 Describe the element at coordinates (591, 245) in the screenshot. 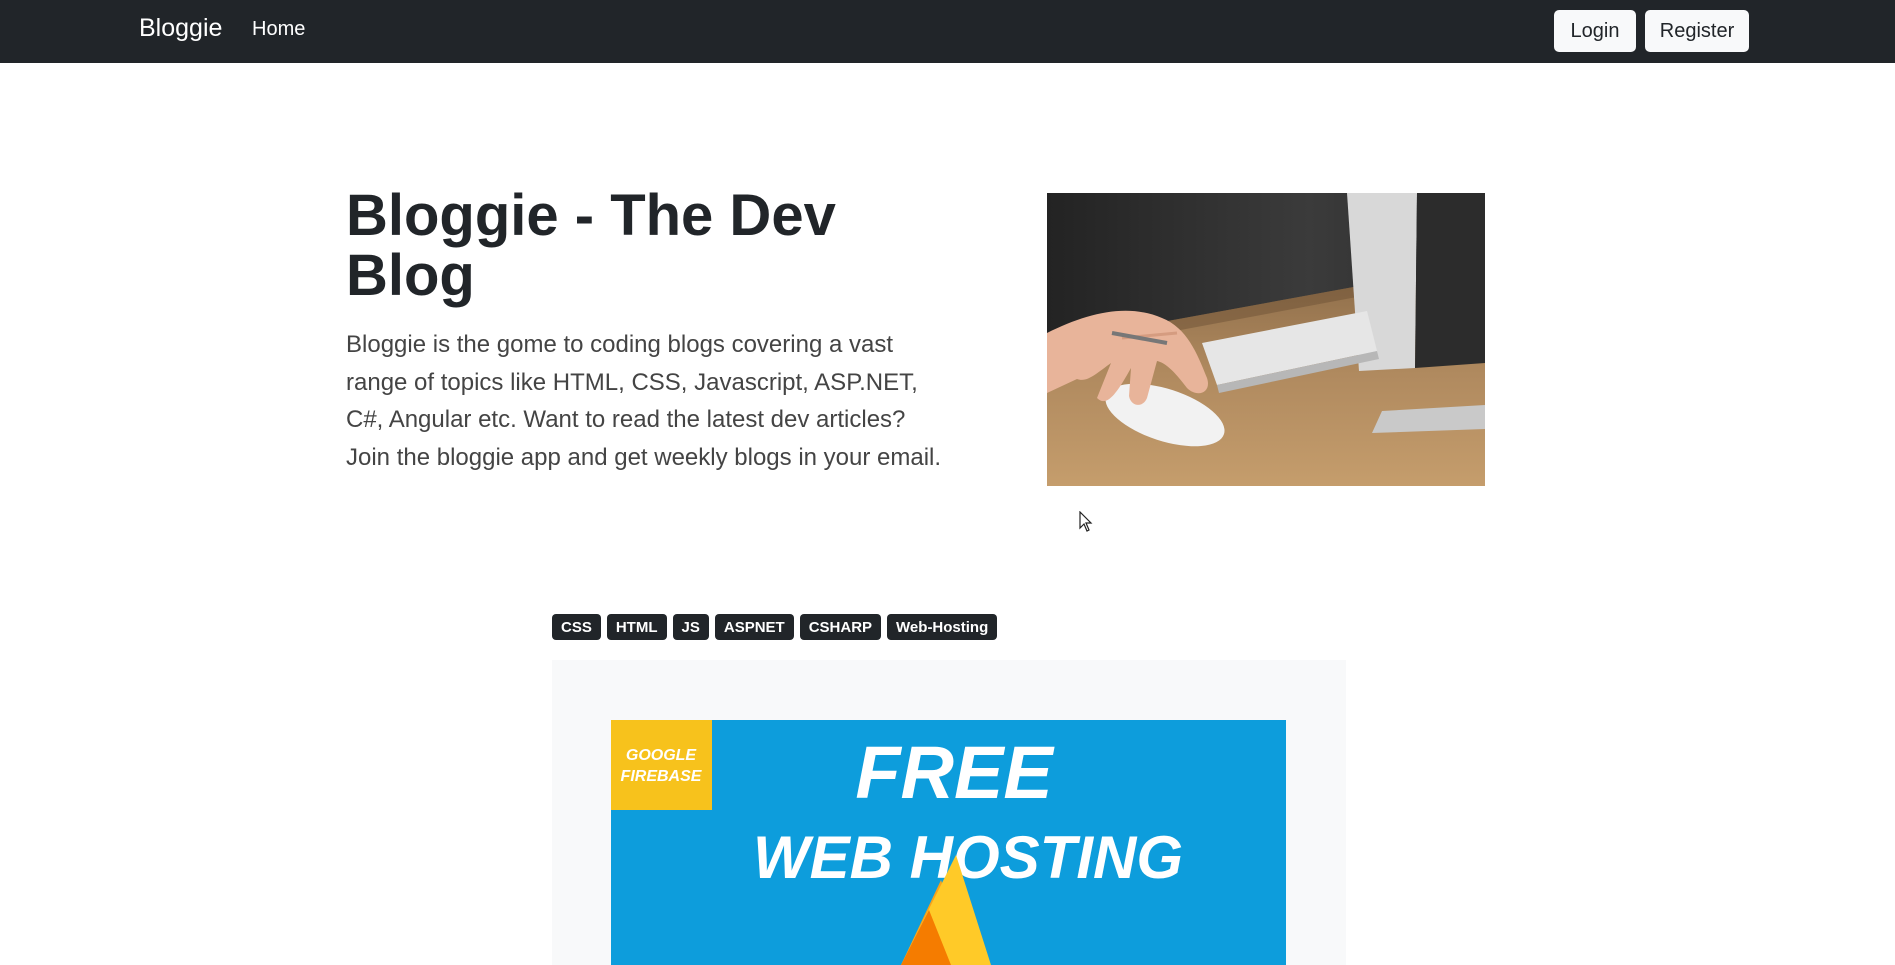

I see `hero-title: Bloggie - The Dev Blog` at that location.